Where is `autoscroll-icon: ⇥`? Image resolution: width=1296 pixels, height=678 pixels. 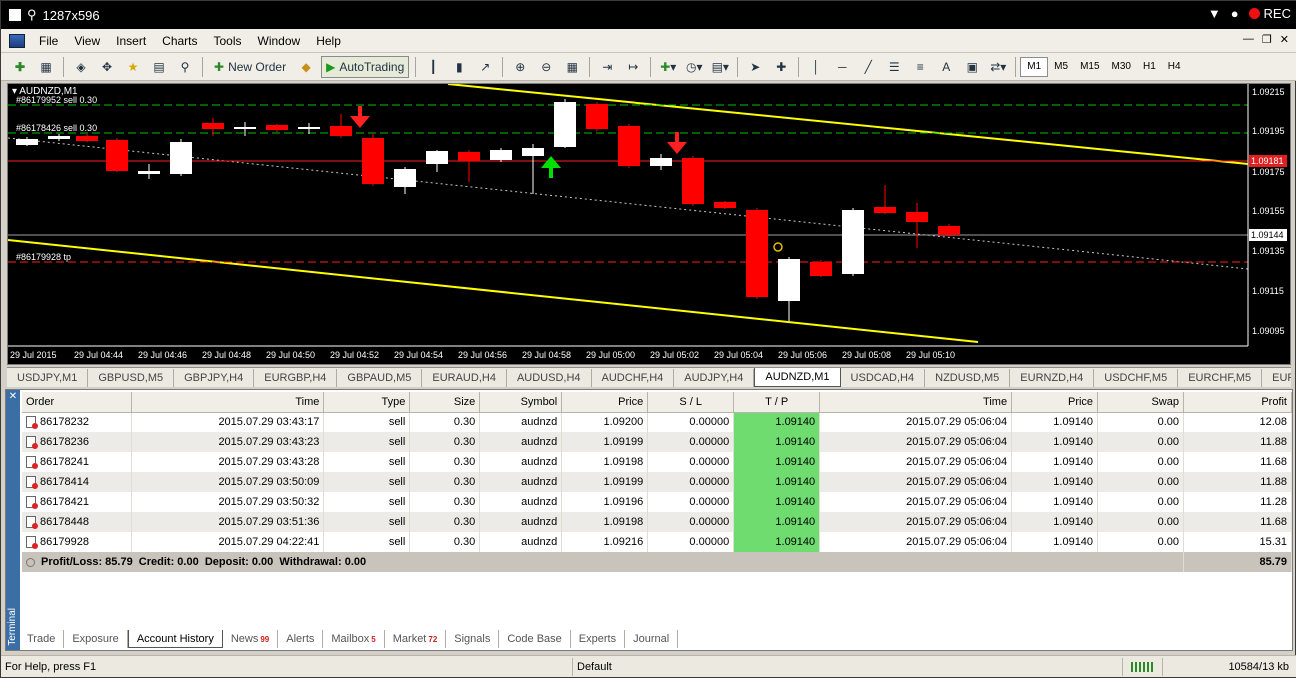
autoscroll-icon: ⇥ is located at coordinates (607, 67).